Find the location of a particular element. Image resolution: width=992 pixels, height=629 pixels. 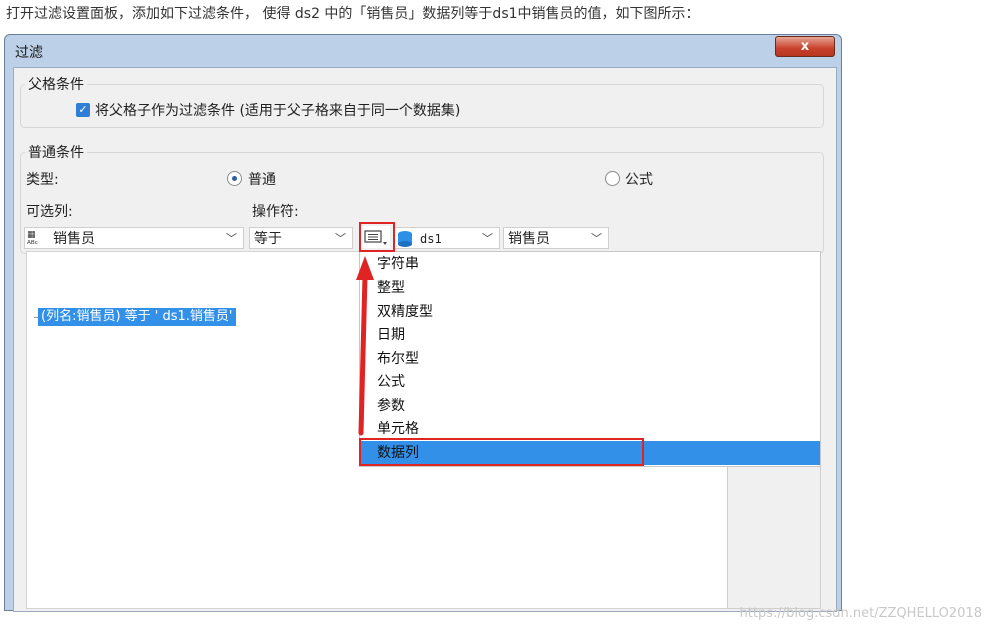

column-select-value: 销售员 is located at coordinates (74, 239).